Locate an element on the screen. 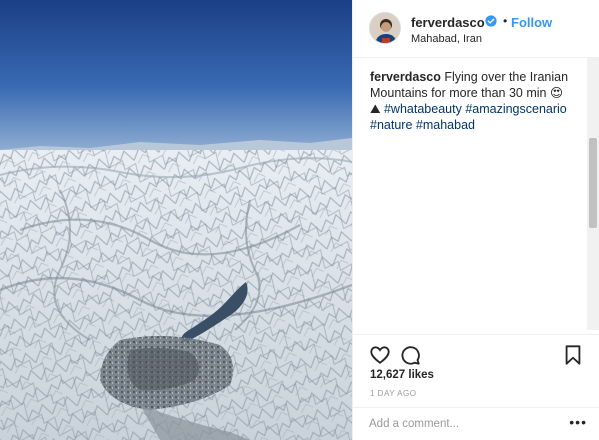 The image size is (599, 440). avatar-image is located at coordinates (385, 28).